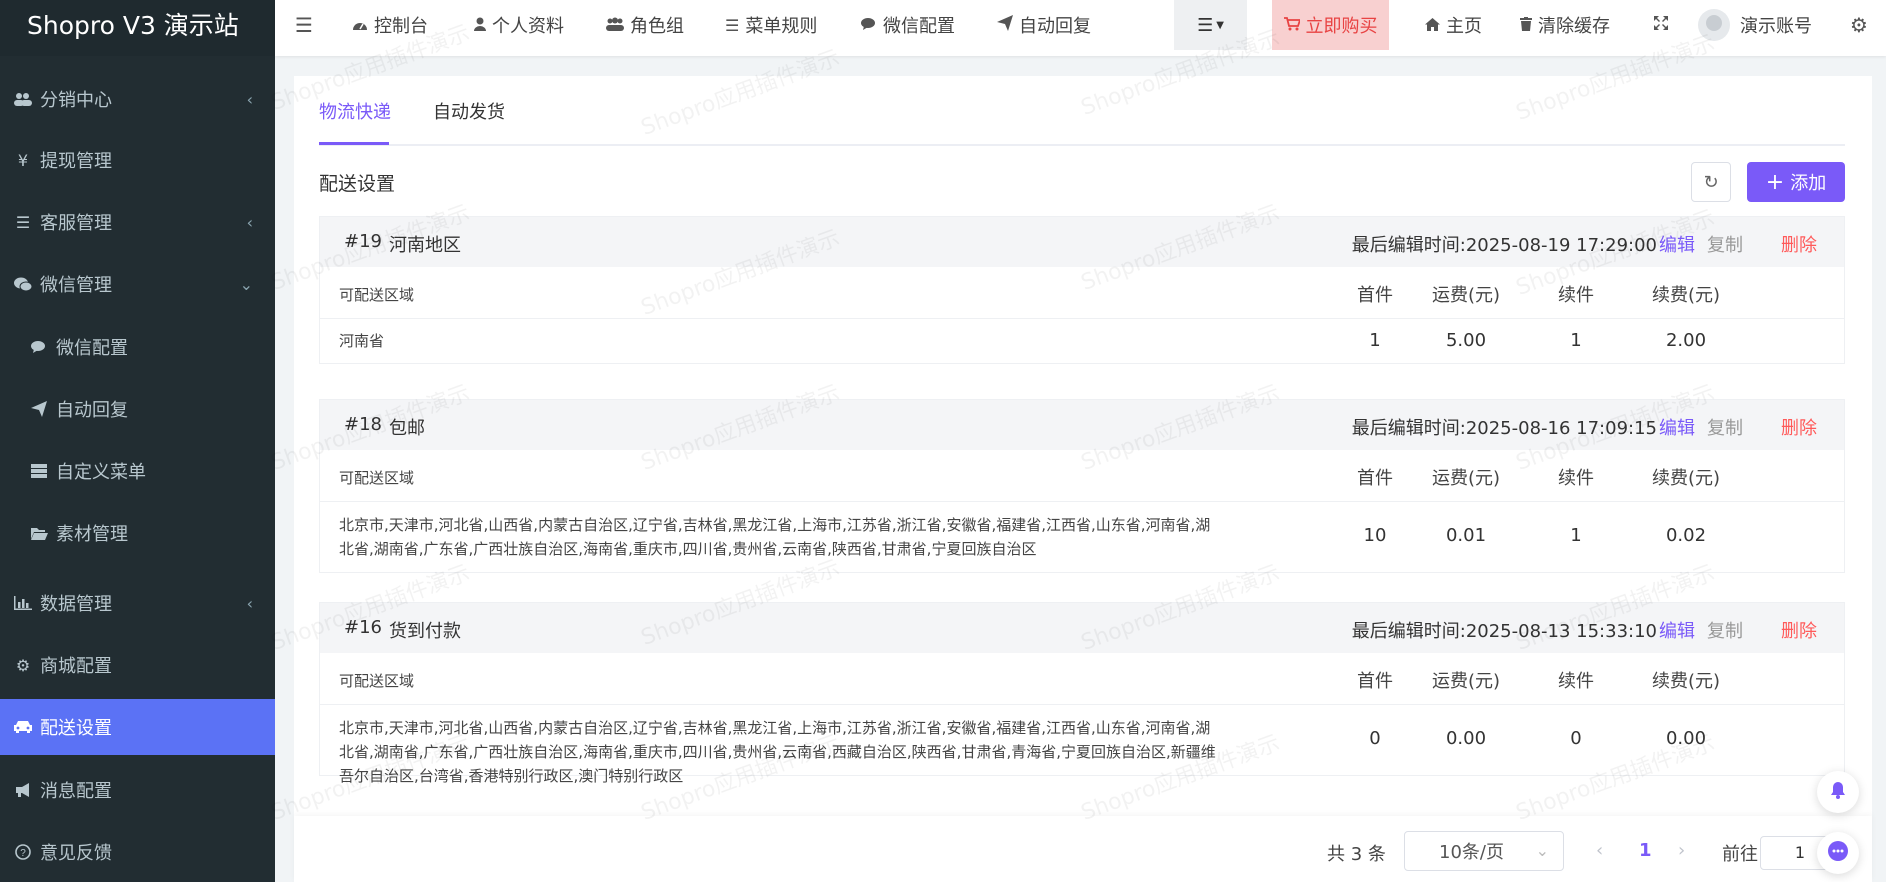  What do you see at coordinates (39, 347) in the screenshot?
I see `comments-icon` at bounding box center [39, 347].